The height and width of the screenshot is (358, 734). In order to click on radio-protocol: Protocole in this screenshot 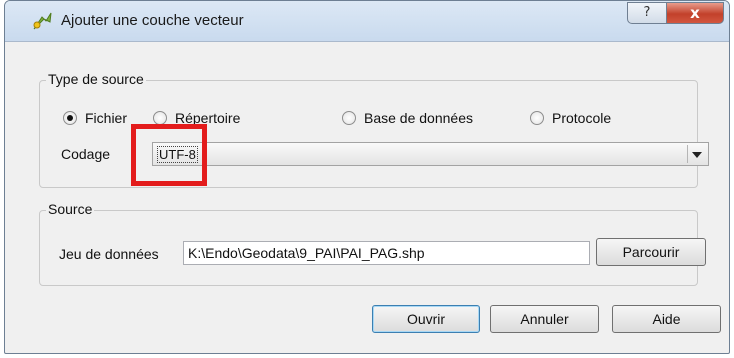, I will do `click(570, 118)`.